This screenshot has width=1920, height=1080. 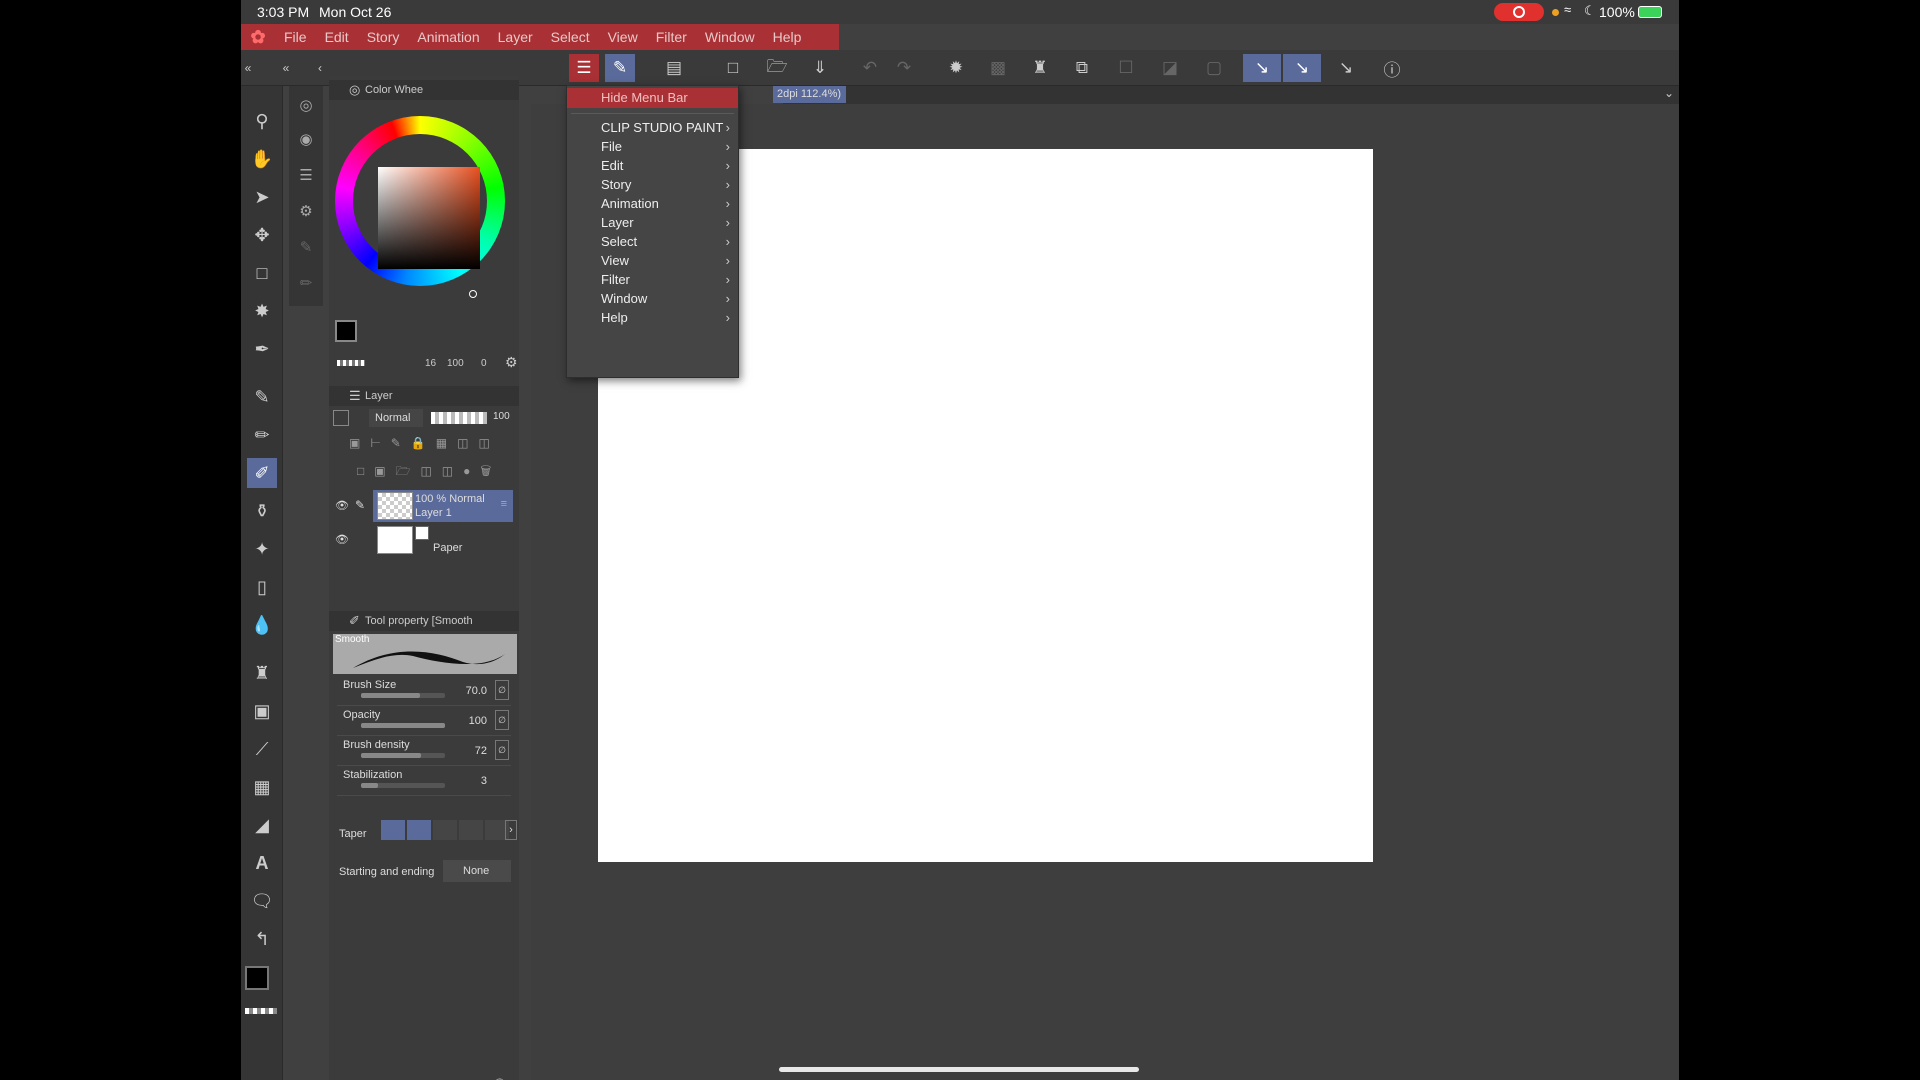 I want to click on ruler-icon: ◢, so click(x=262, y=825).